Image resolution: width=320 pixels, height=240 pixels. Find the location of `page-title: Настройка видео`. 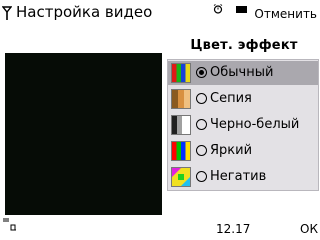

page-title: Настройка видео is located at coordinates (84, 12).